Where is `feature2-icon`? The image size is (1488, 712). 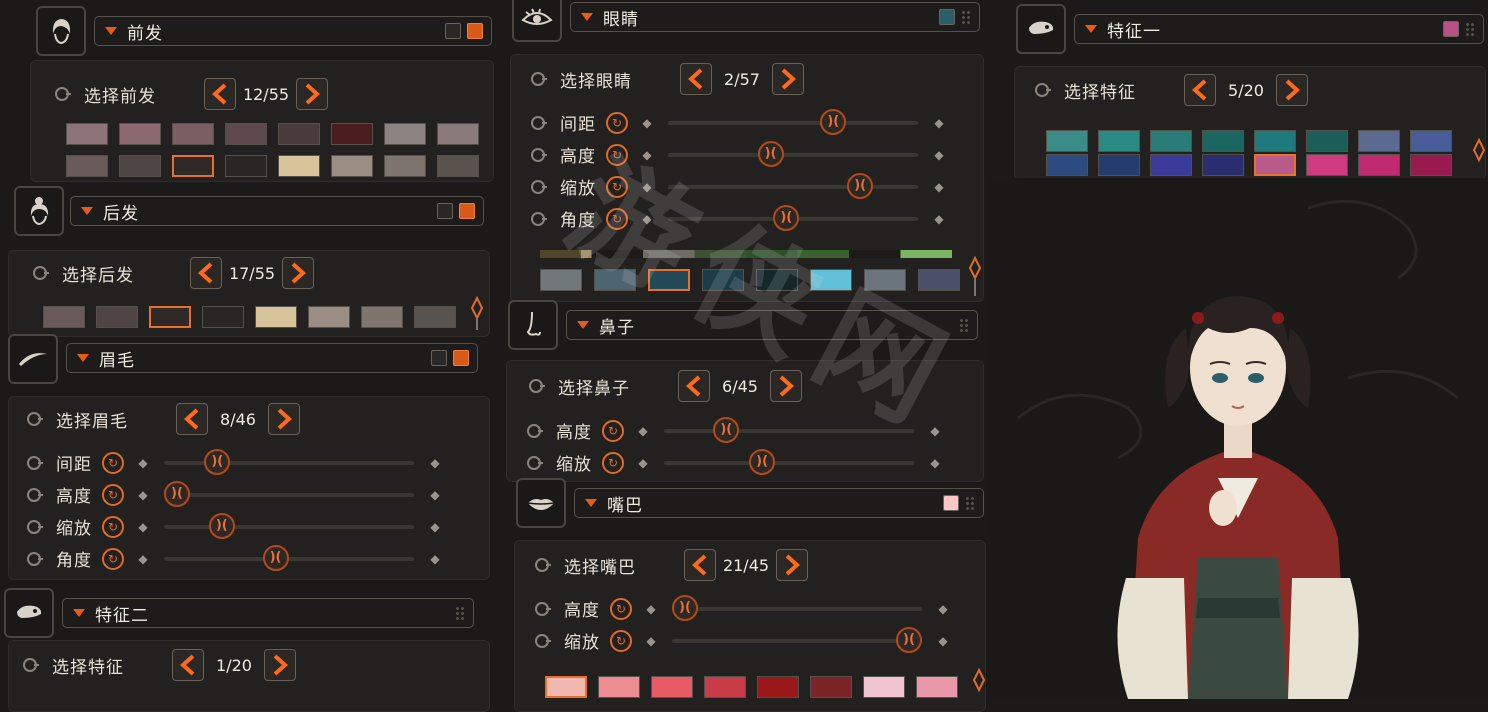 feature2-icon is located at coordinates (29, 613).